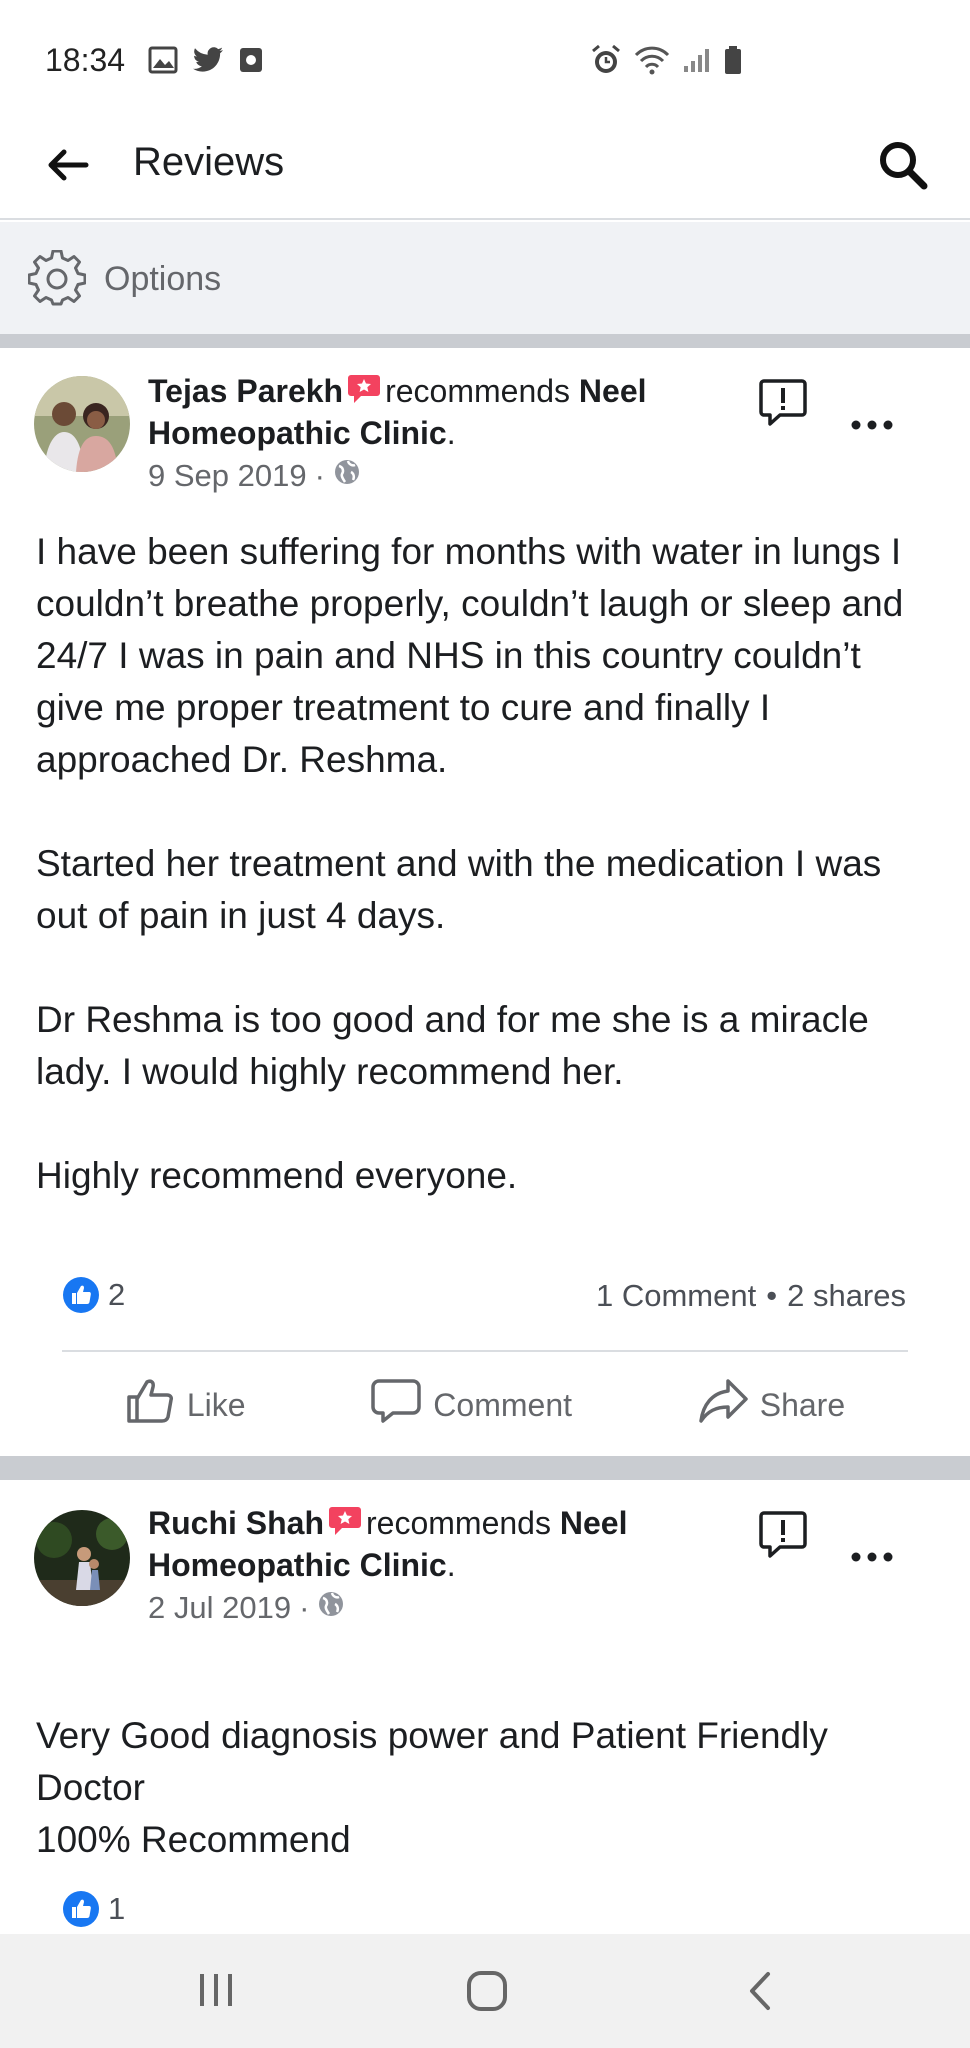 The image size is (970, 2048). Describe the element at coordinates (802, 1404) in the screenshot. I see `share-label: Share` at that location.